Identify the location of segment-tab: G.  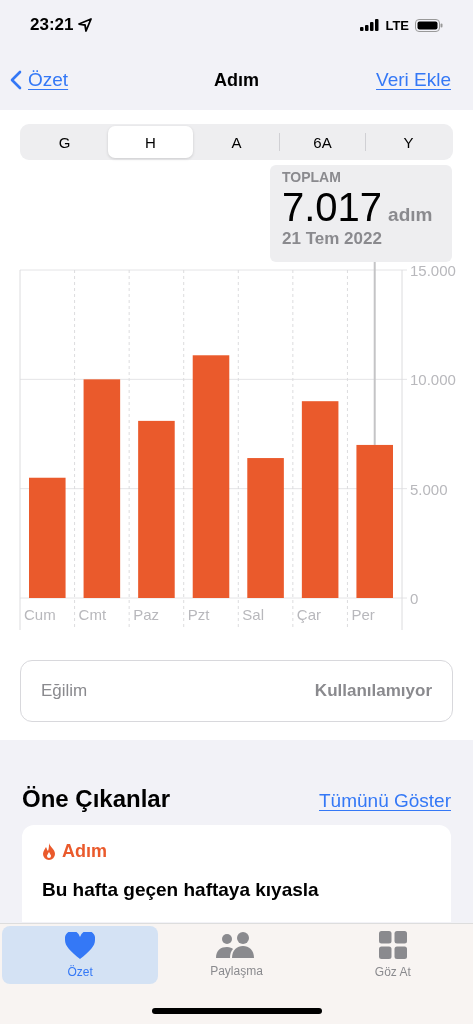
(64, 142).